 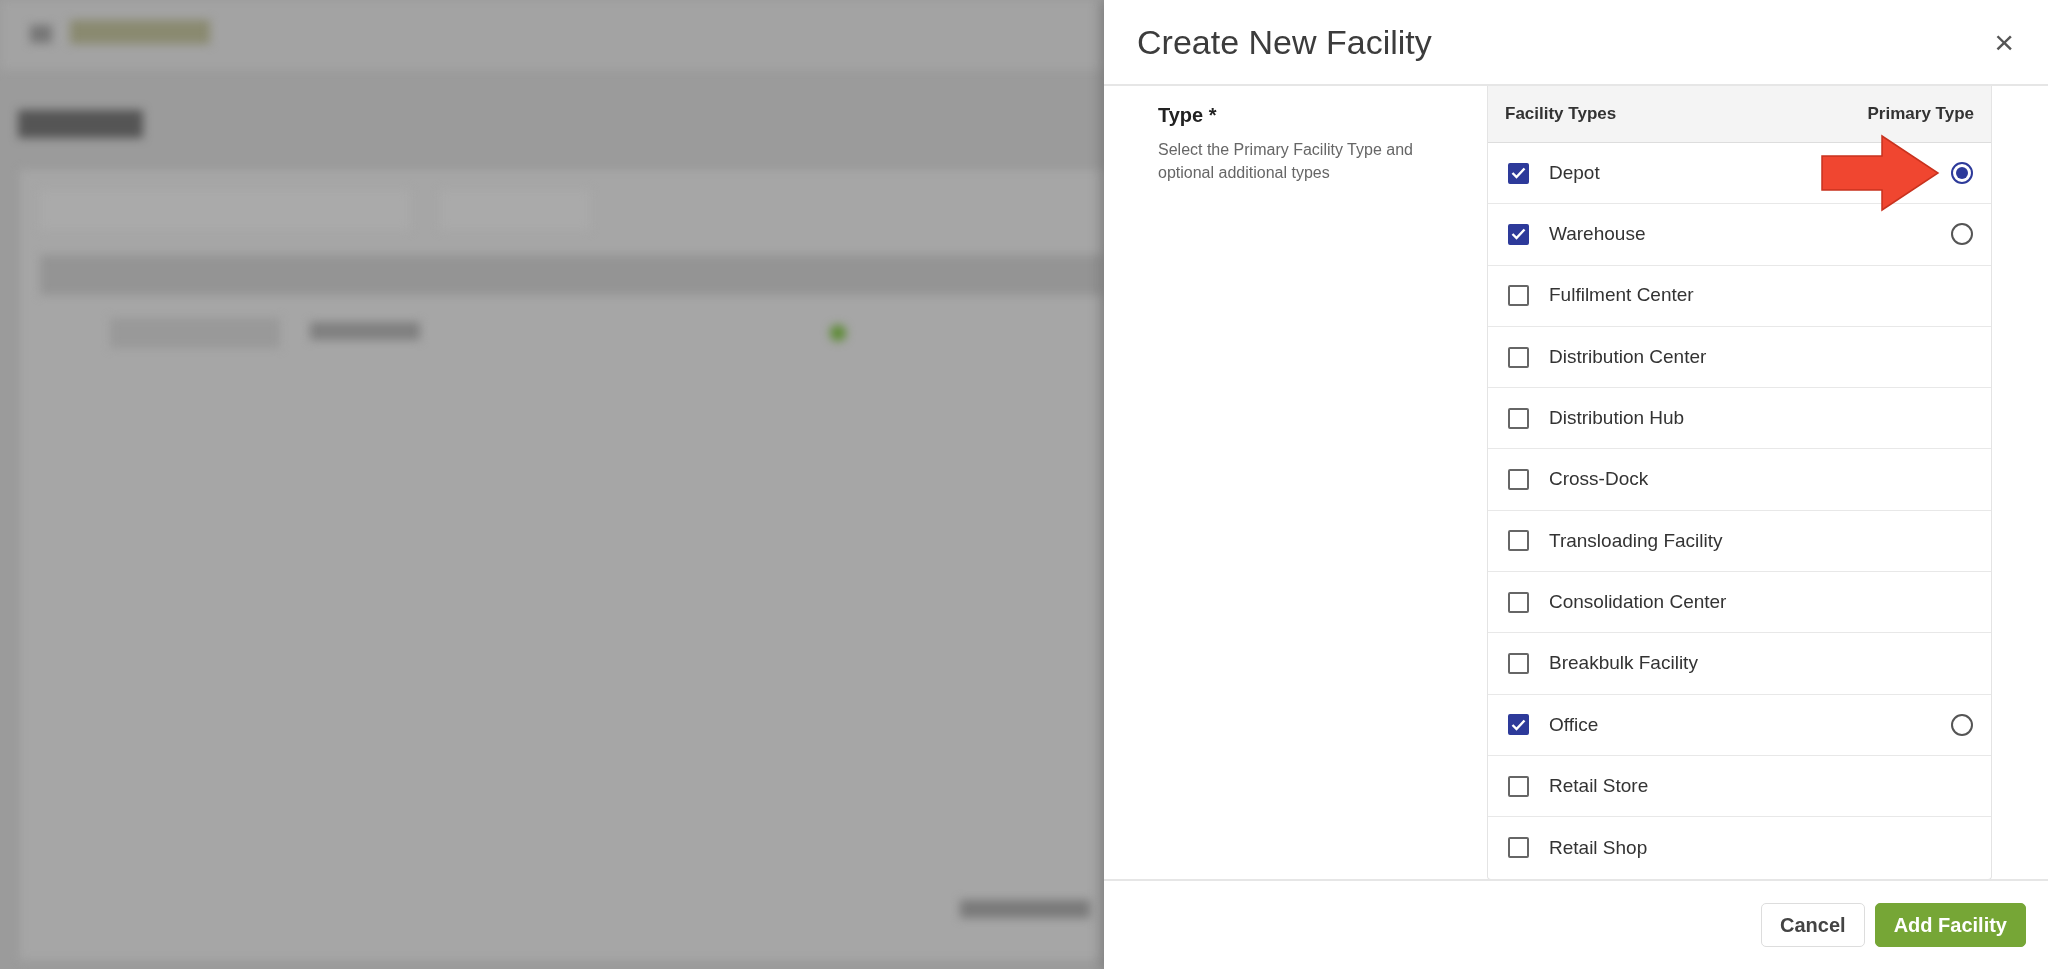 I want to click on cancel-button: Cancel, so click(x=1813, y=925).